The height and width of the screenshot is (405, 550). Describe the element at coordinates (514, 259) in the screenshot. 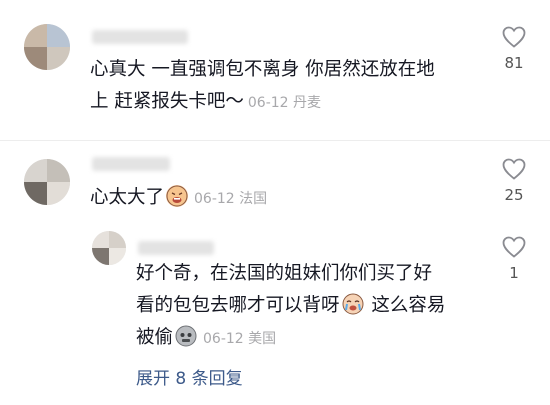

I see `like-button: 1` at that location.